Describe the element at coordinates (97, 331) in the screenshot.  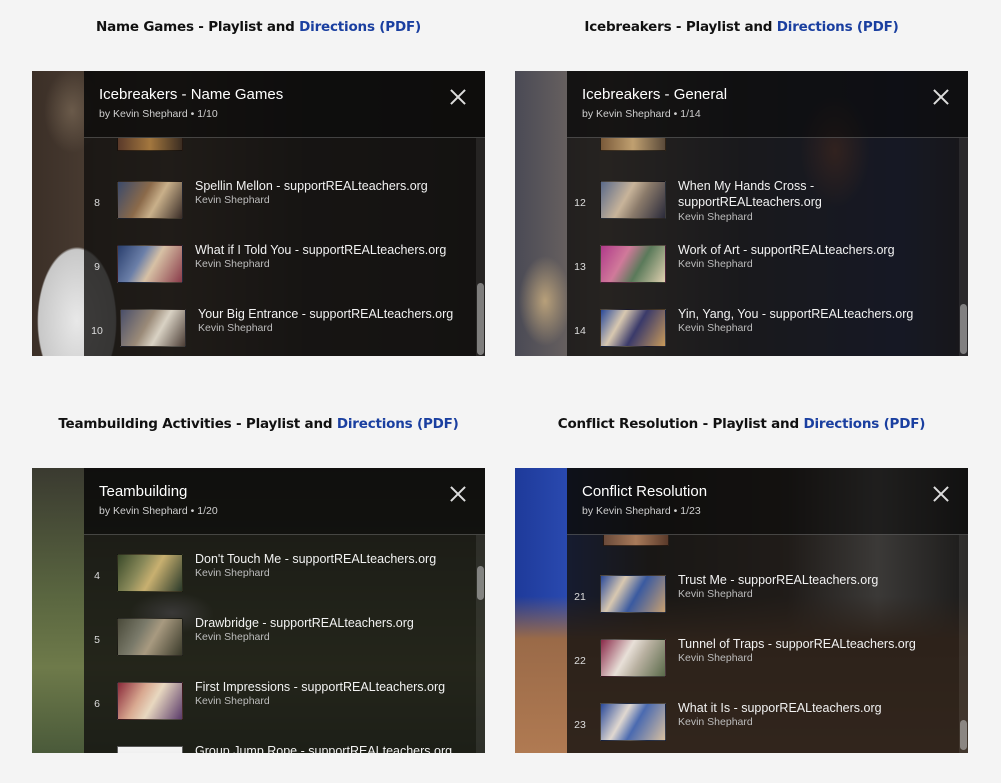
I see `item-index: 10` at that location.